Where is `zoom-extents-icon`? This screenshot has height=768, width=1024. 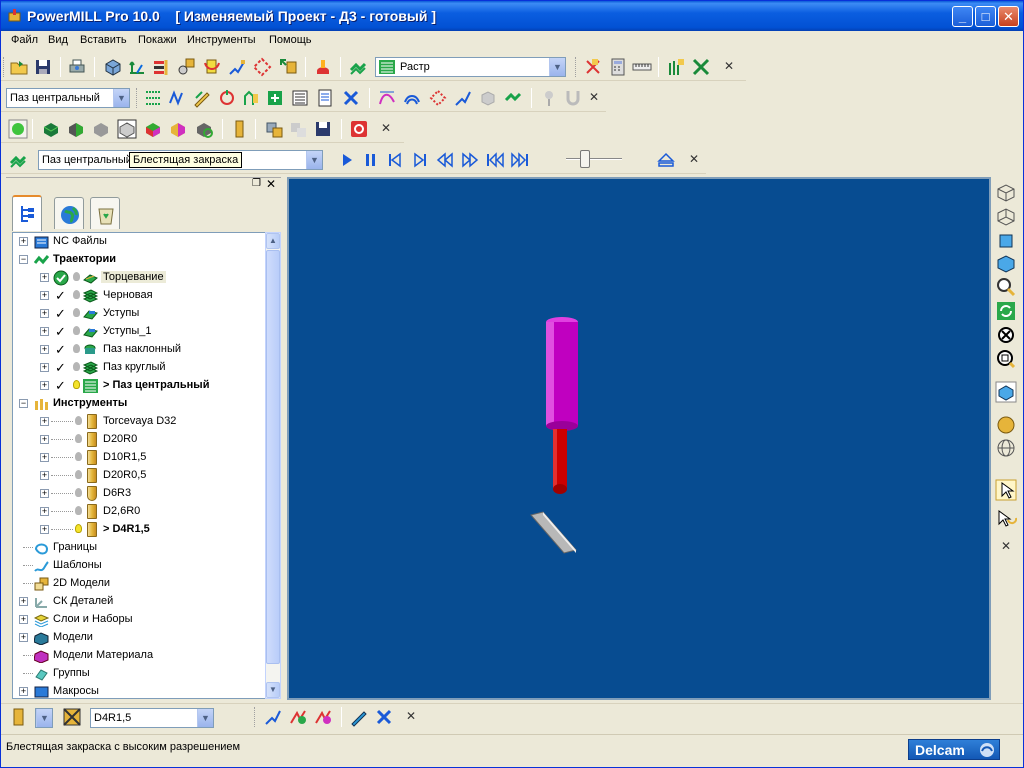
zoom-extents-icon is located at coordinates (1006, 335).